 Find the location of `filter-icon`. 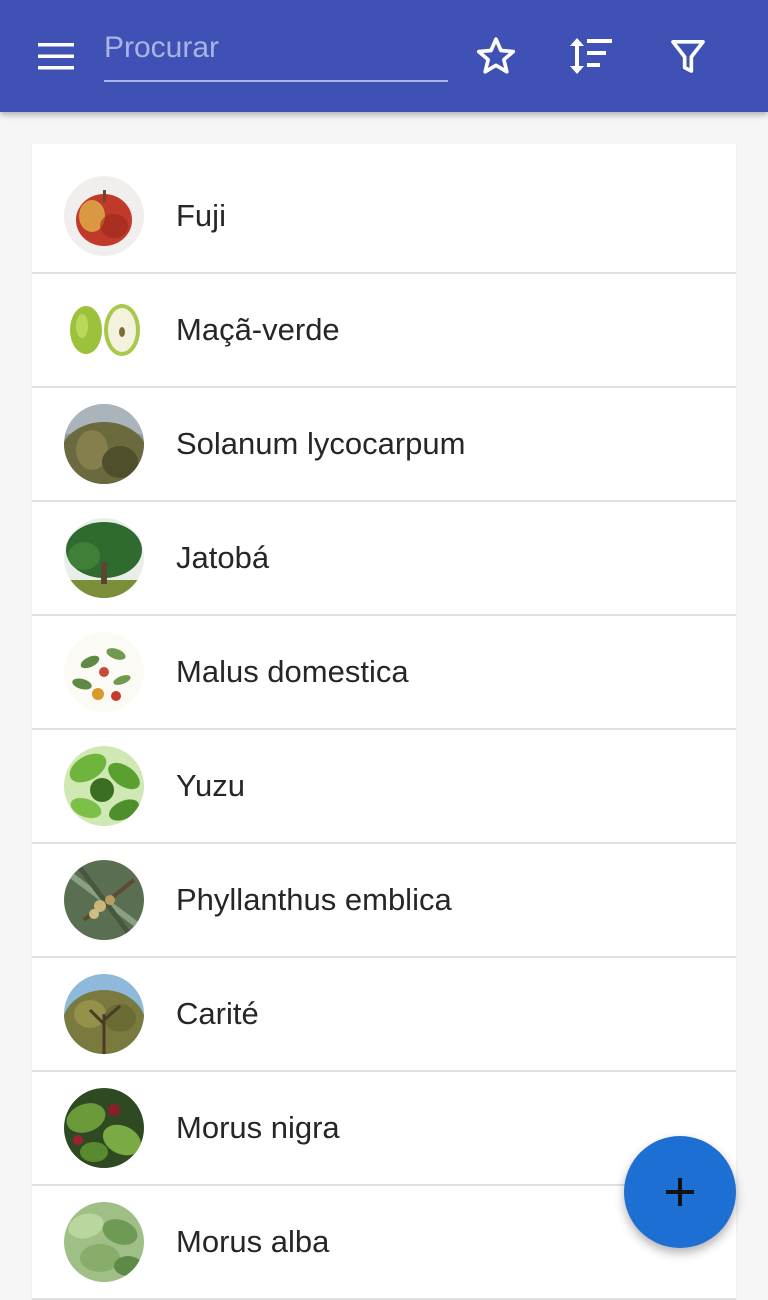

filter-icon is located at coordinates (688, 56).